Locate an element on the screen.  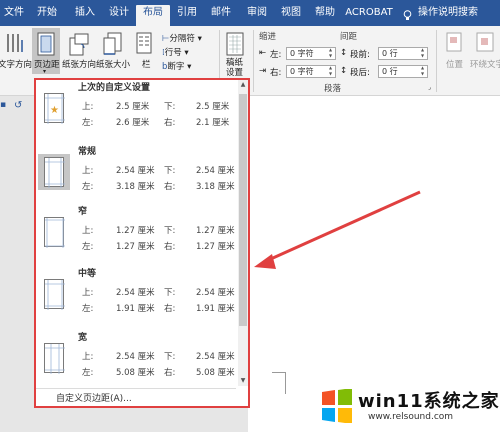
bottom-value: 2.5 厘米 is located at coordinates (213, 107).